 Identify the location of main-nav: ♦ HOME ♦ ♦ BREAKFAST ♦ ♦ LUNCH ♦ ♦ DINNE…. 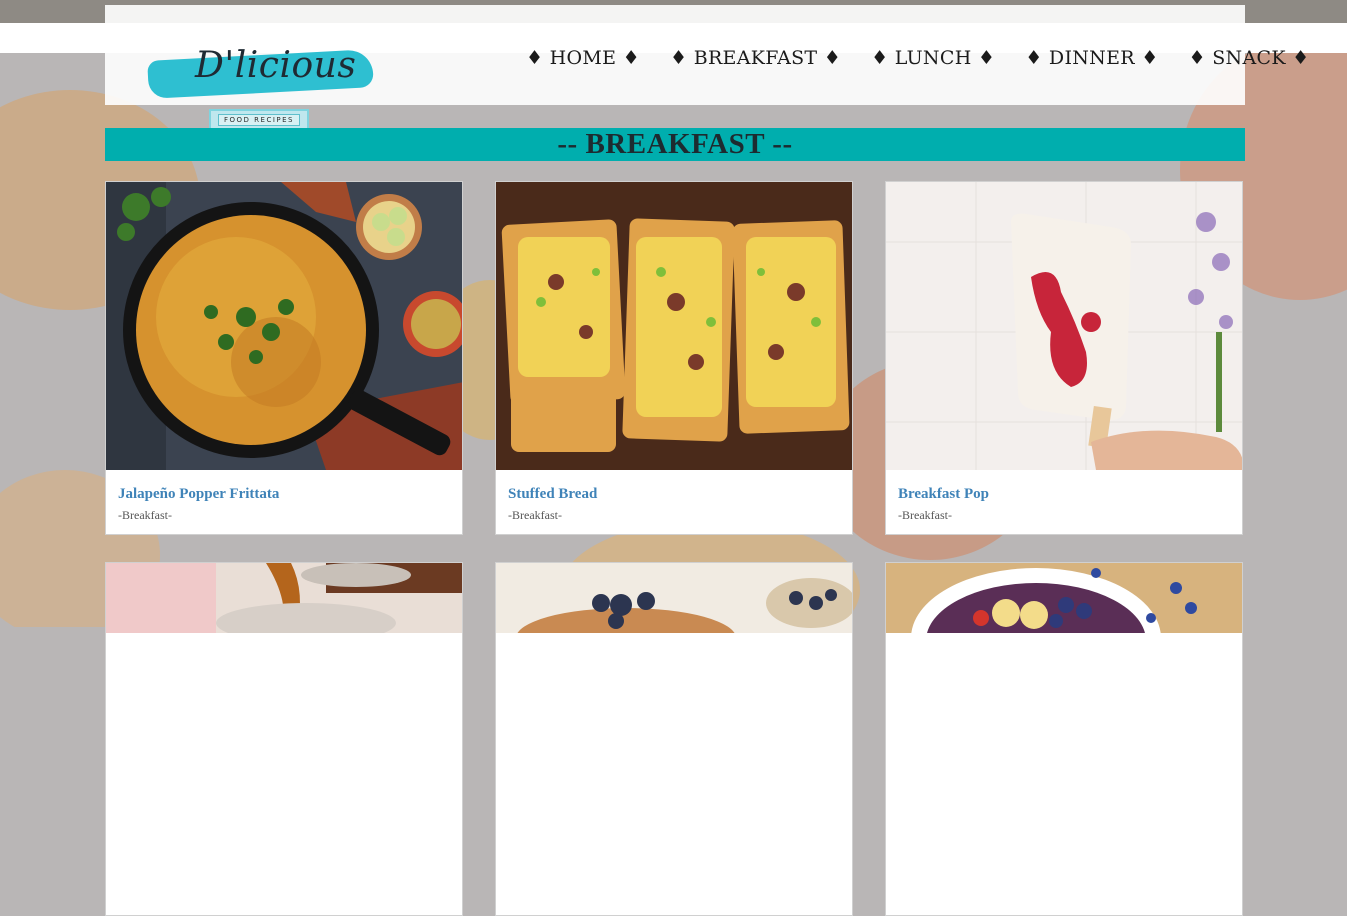
(918, 58).